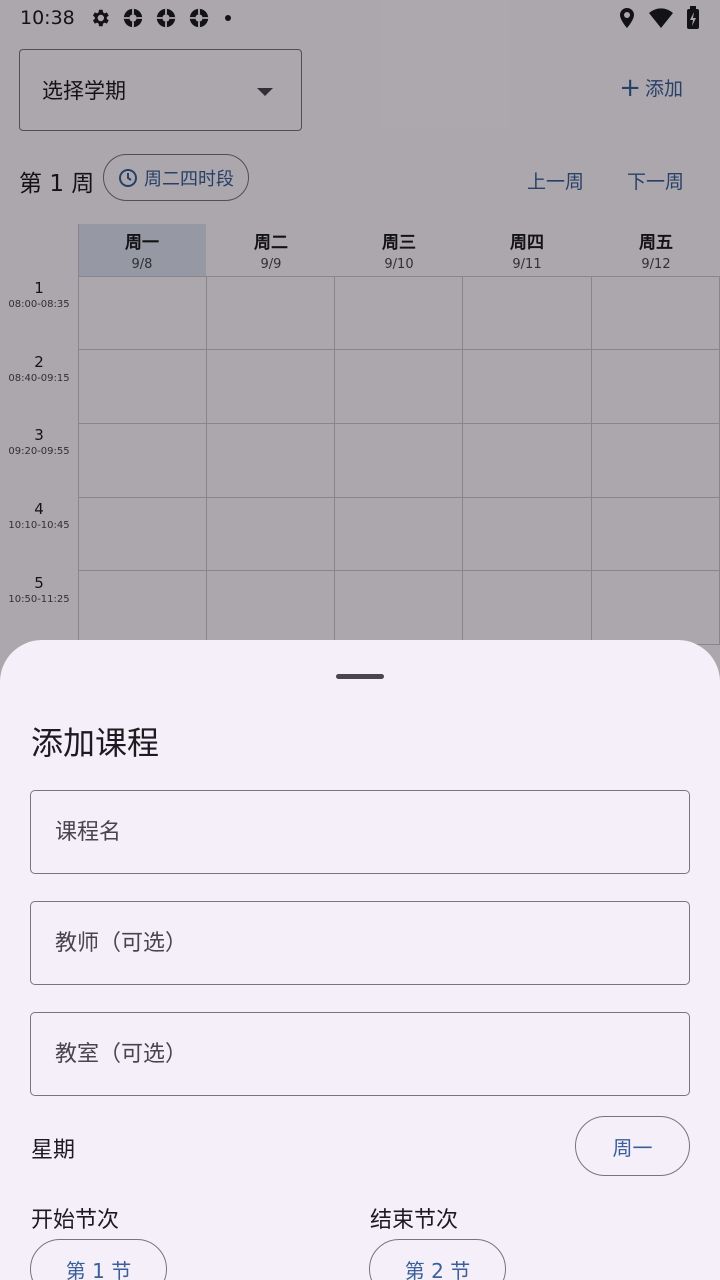 This screenshot has height=1280, width=720. What do you see at coordinates (414, 1220) in the screenshot?
I see `end-period-label: 结束节次` at bounding box center [414, 1220].